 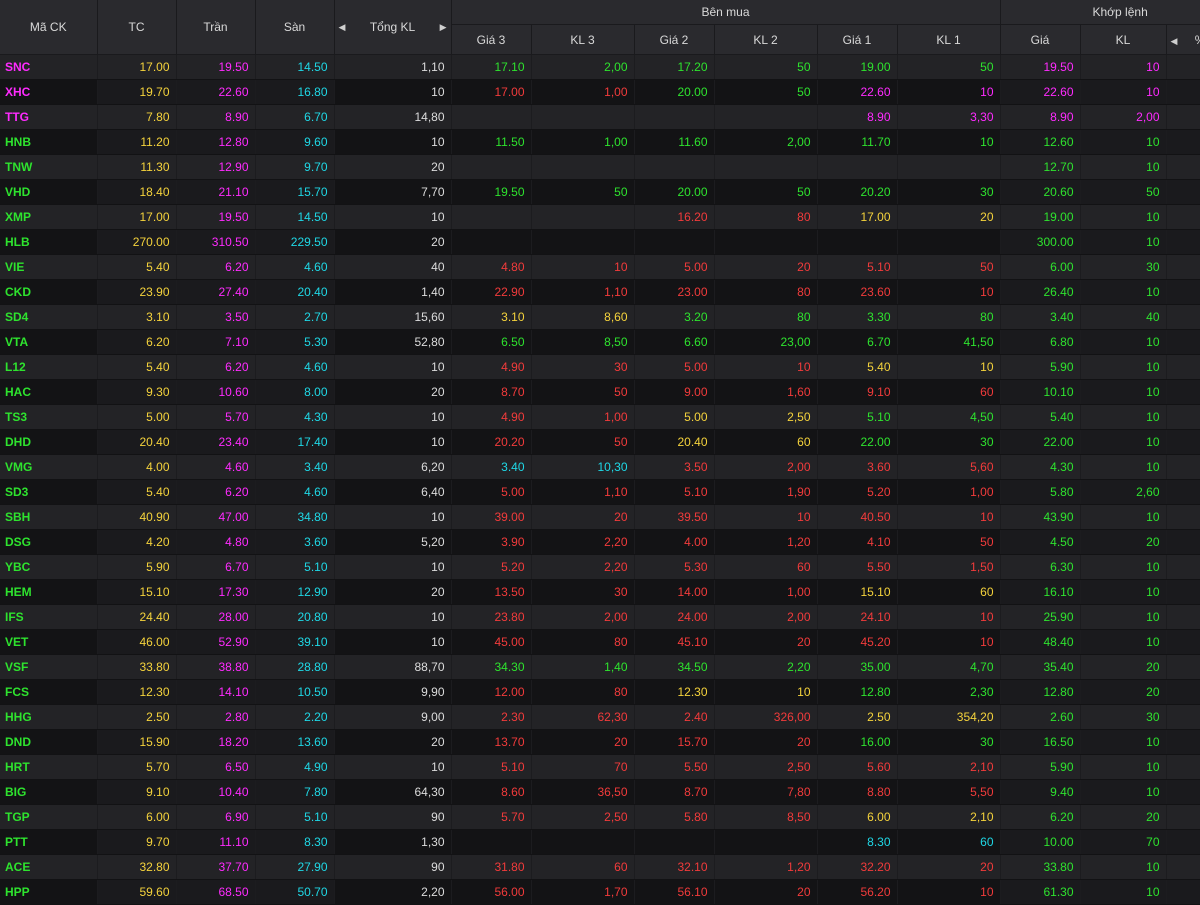 I want to click on scroll-left-khop-arrow-icon: ◀, so click(x=1174, y=41).